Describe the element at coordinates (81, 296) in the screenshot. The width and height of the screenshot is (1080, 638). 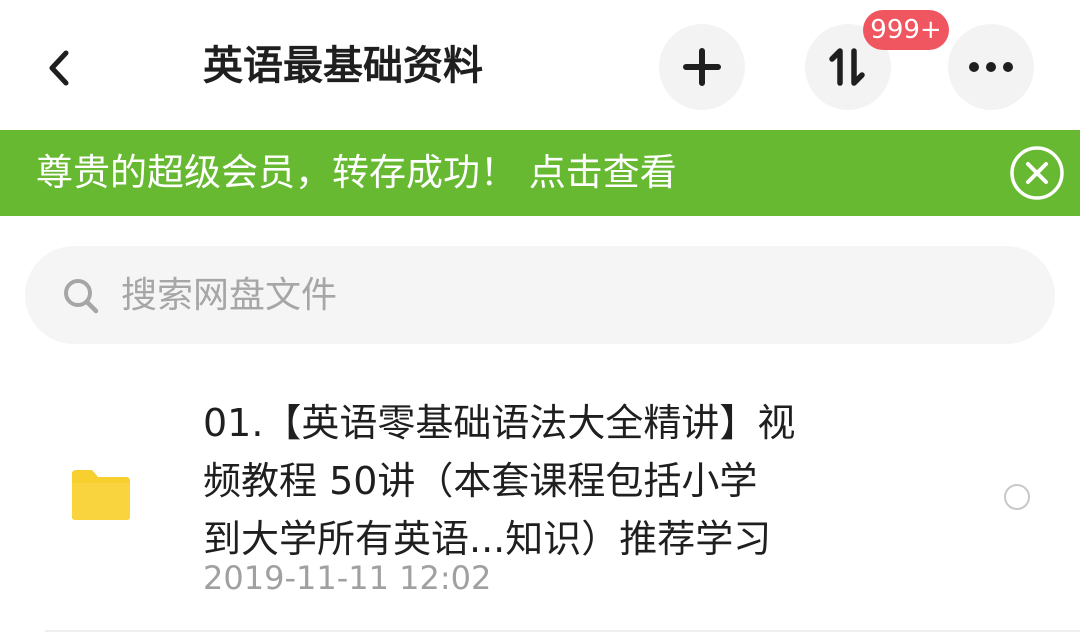
I see `search-icon` at that location.